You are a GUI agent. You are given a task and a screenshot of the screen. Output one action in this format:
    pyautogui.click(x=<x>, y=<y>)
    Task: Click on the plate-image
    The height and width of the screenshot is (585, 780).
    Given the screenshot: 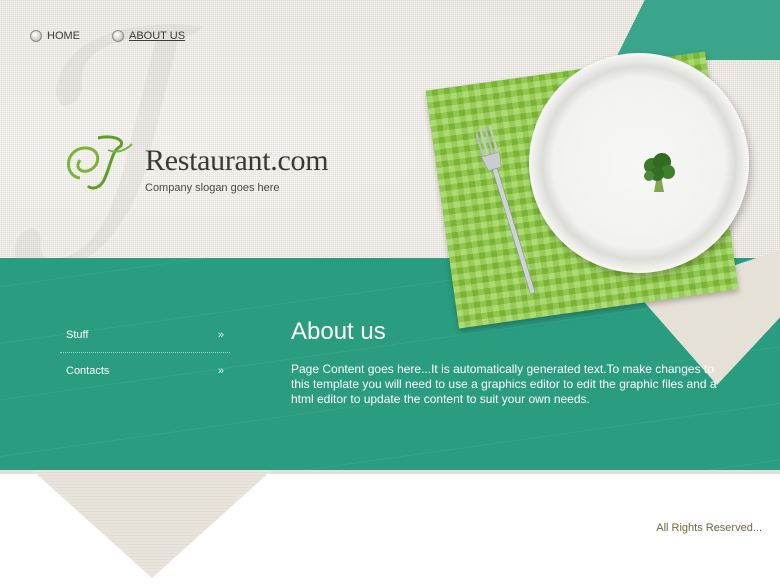 What is the action you would take?
    pyautogui.click(x=639, y=163)
    